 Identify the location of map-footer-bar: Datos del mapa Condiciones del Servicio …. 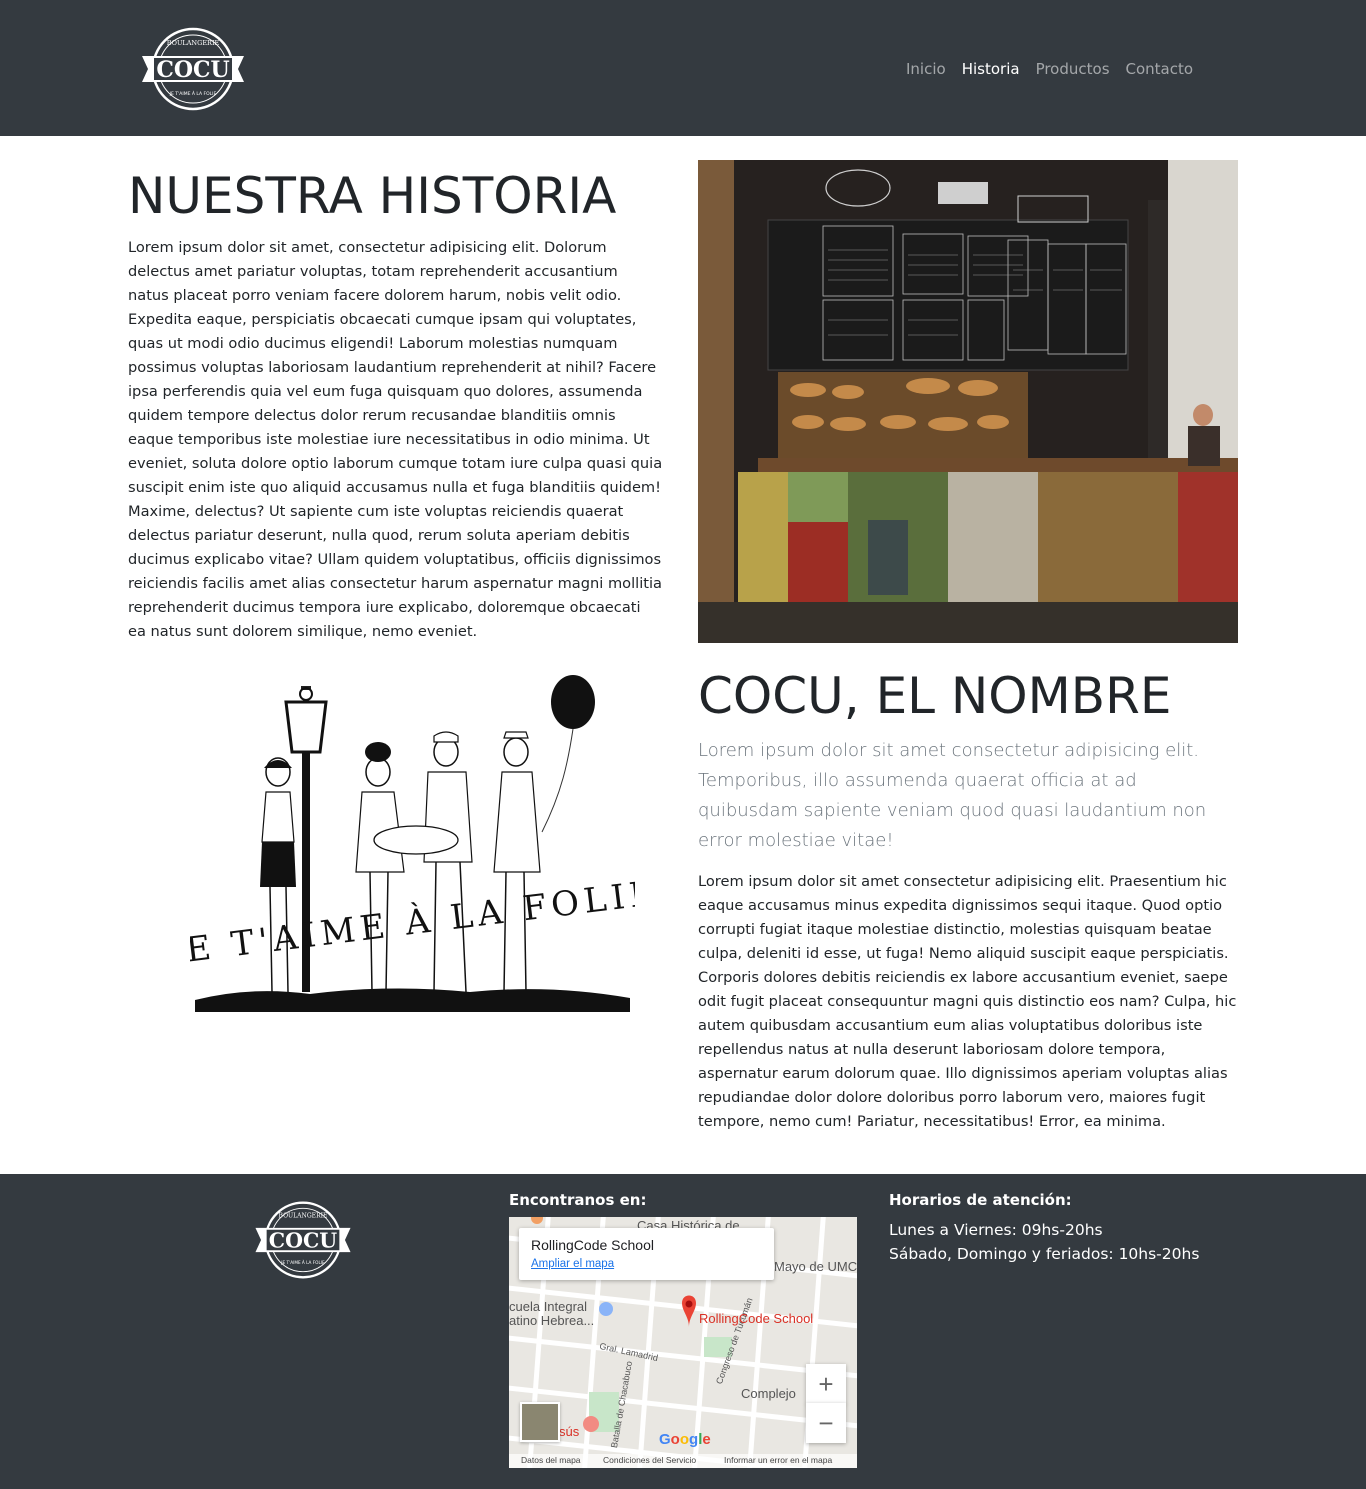
(683, 1461).